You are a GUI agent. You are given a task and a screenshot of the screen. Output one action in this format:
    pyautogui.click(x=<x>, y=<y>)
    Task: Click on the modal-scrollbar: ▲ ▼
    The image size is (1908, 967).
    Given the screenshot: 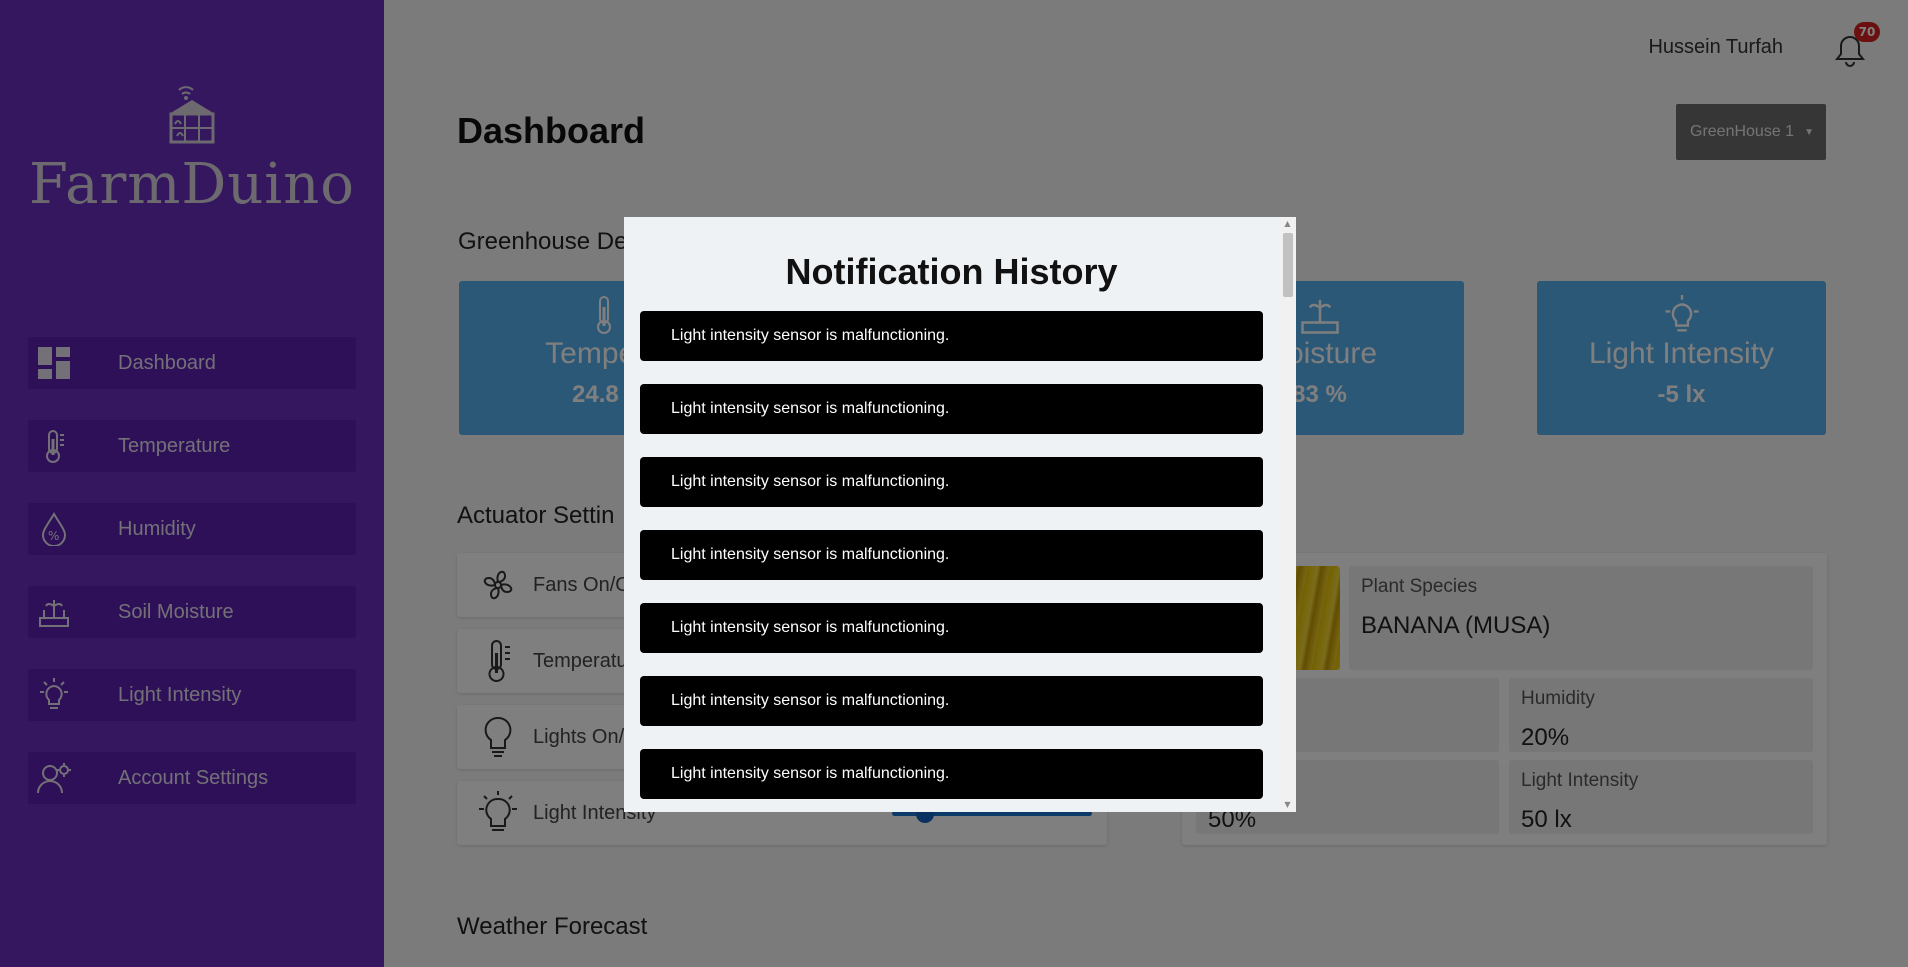 What is the action you would take?
    pyautogui.click(x=1287, y=514)
    